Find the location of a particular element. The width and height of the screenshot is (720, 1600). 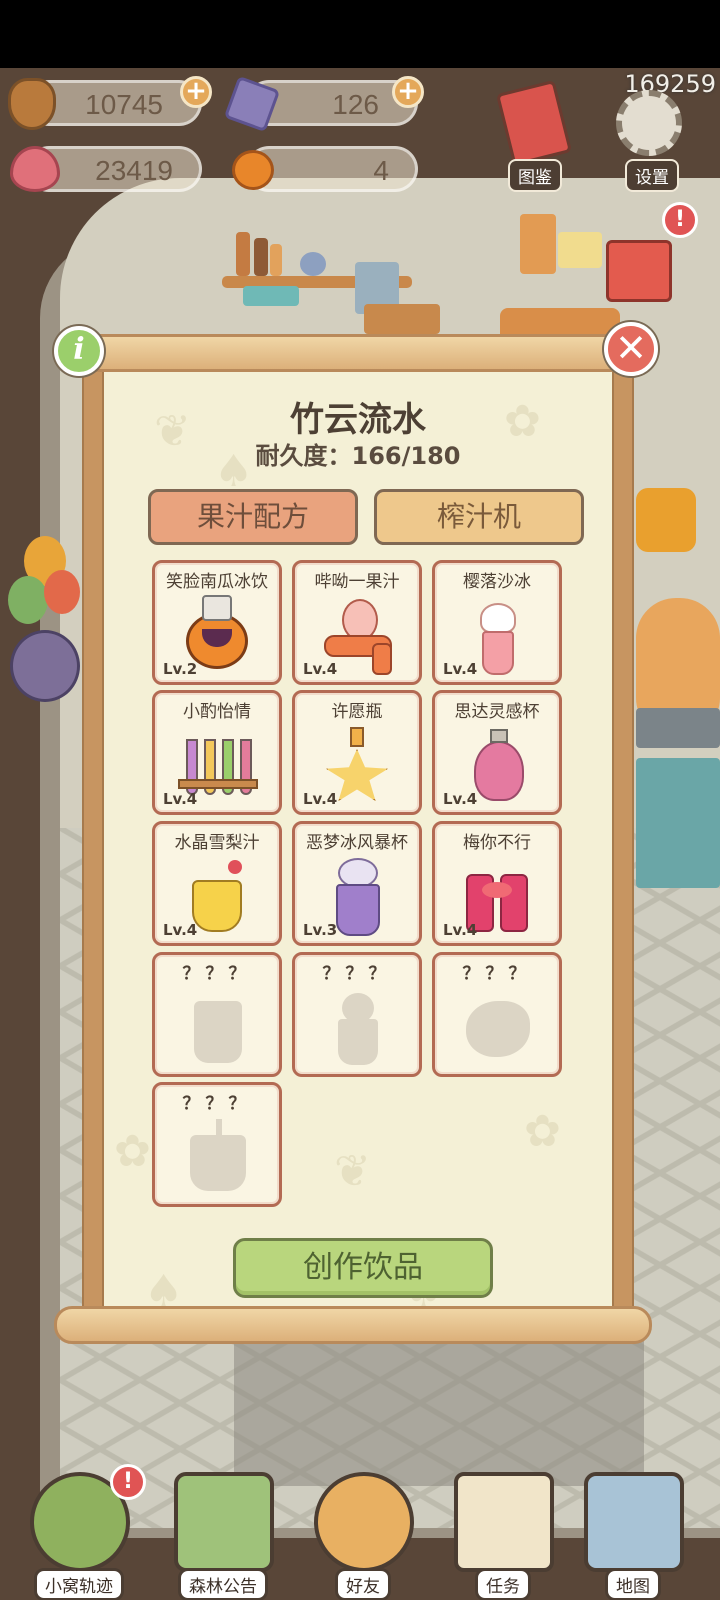

tab-juice-recipes: 果汁配方 is located at coordinates (253, 517).